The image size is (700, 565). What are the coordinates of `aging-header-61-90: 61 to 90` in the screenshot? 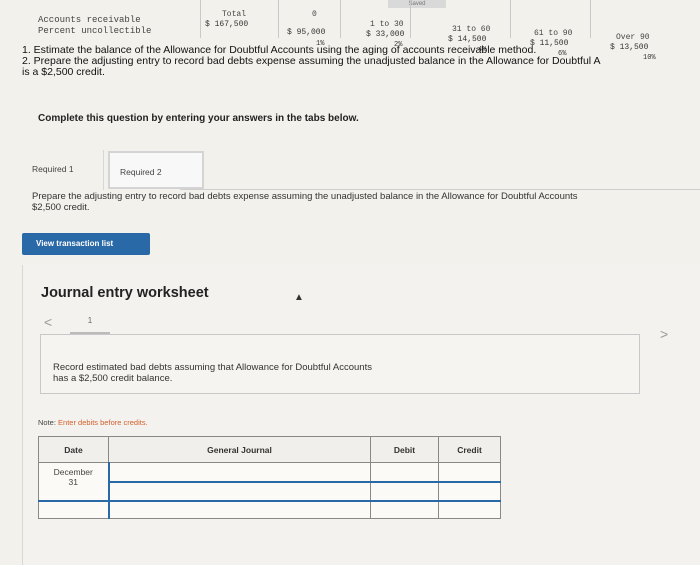 It's located at (553, 33).